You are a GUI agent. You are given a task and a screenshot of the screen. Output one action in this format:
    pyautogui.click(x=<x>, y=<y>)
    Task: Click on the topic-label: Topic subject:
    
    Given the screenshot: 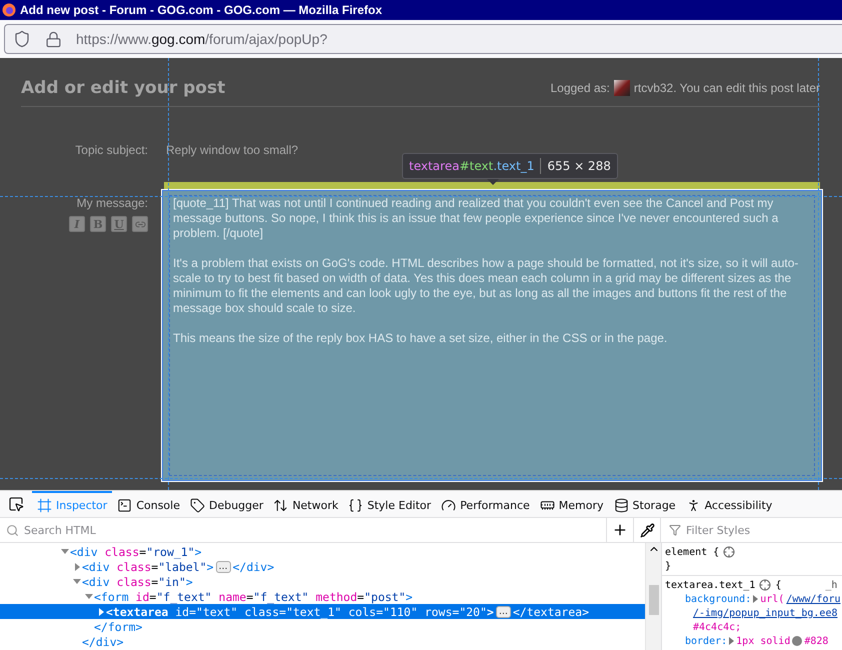 What is the action you would take?
    pyautogui.click(x=111, y=150)
    